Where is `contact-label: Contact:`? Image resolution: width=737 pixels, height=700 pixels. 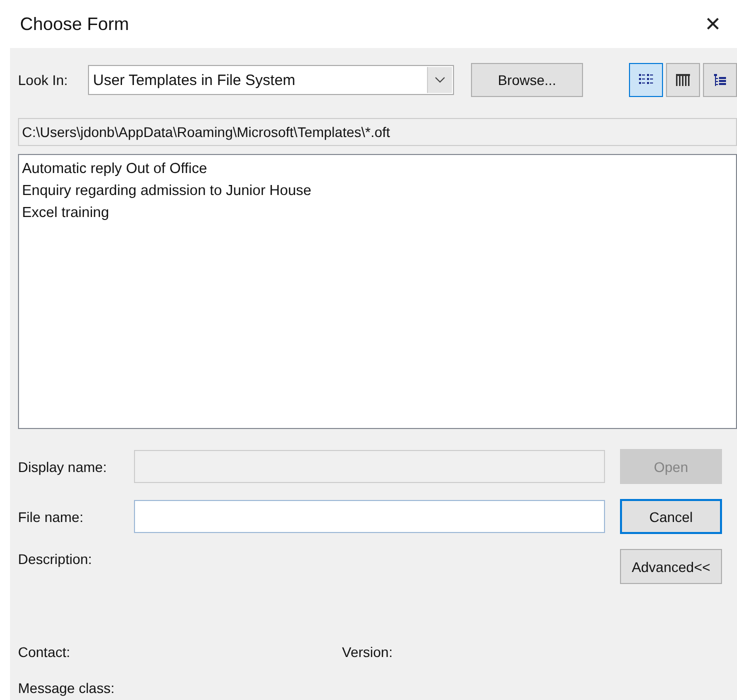 contact-label: Contact: is located at coordinates (45, 652).